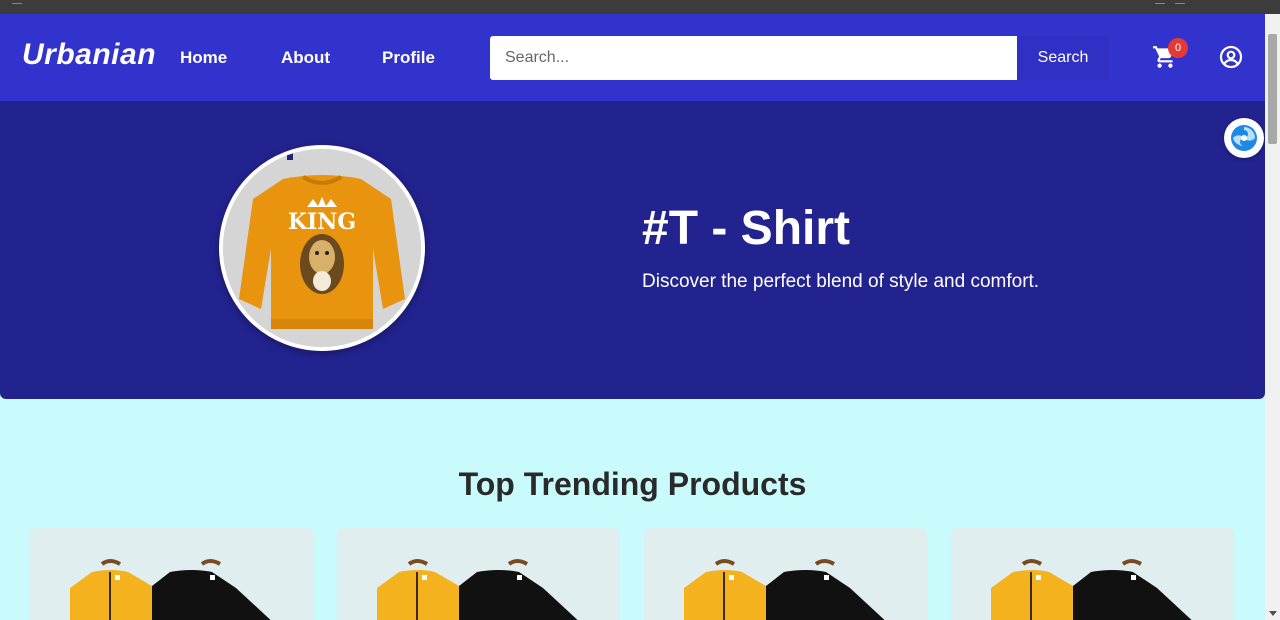 This screenshot has height=620, width=1280. Describe the element at coordinates (89, 55) in the screenshot. I see `site-logo: Urbanian` at that location.